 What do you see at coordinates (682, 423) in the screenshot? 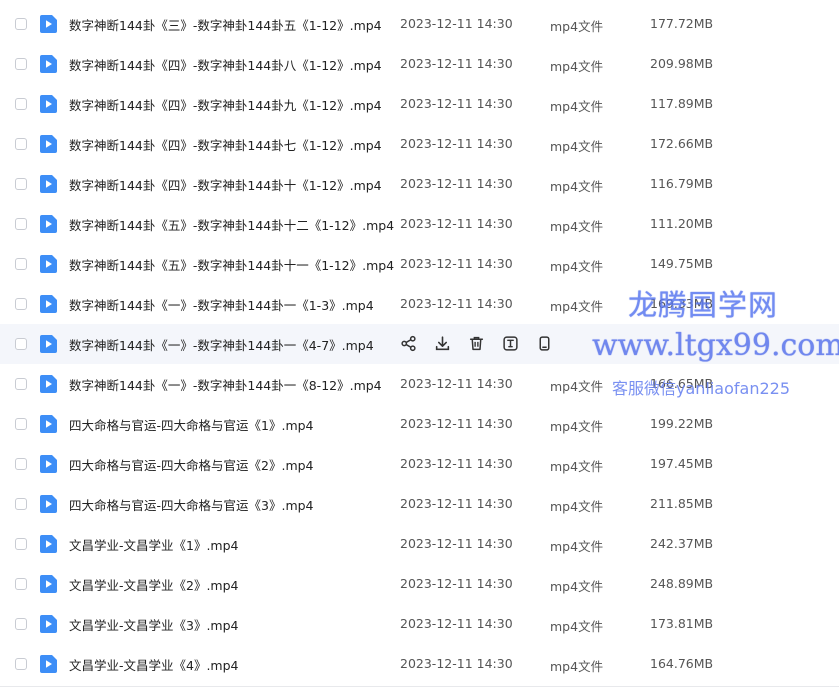
I see `file-size: 199.22MB` at bounding box center [682, 423].